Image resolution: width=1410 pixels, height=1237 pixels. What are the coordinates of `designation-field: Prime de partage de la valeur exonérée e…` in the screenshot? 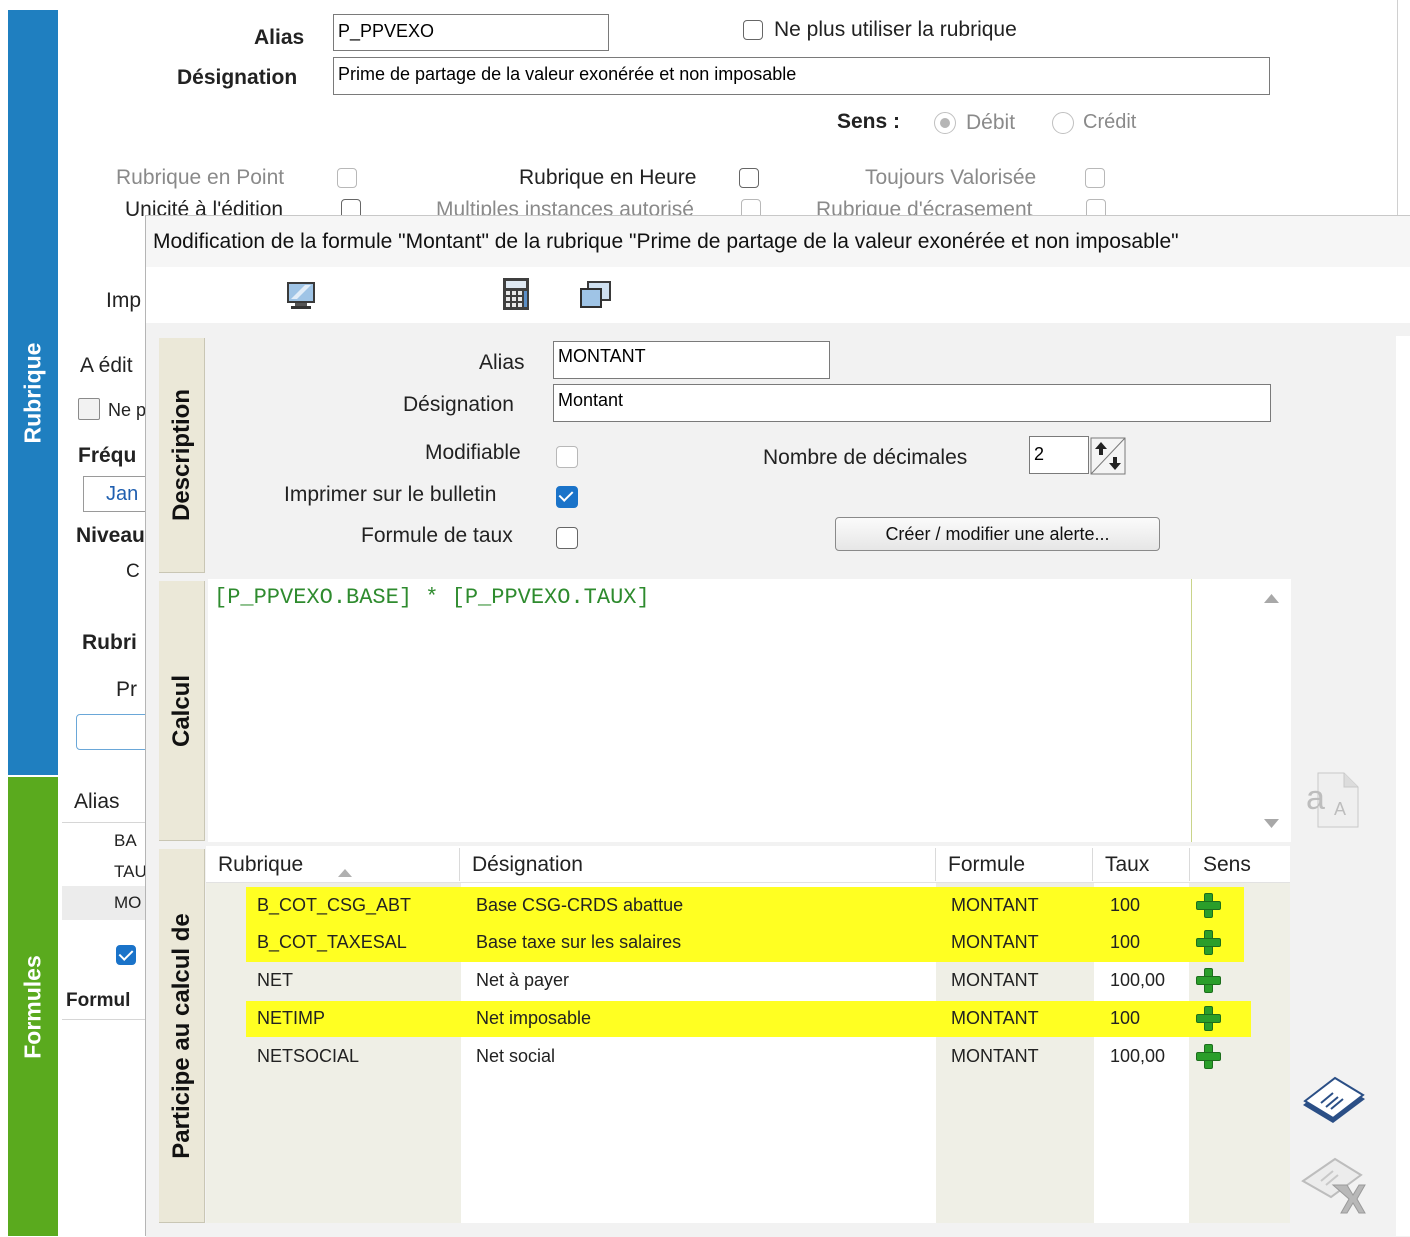 It's located at (801, 76).